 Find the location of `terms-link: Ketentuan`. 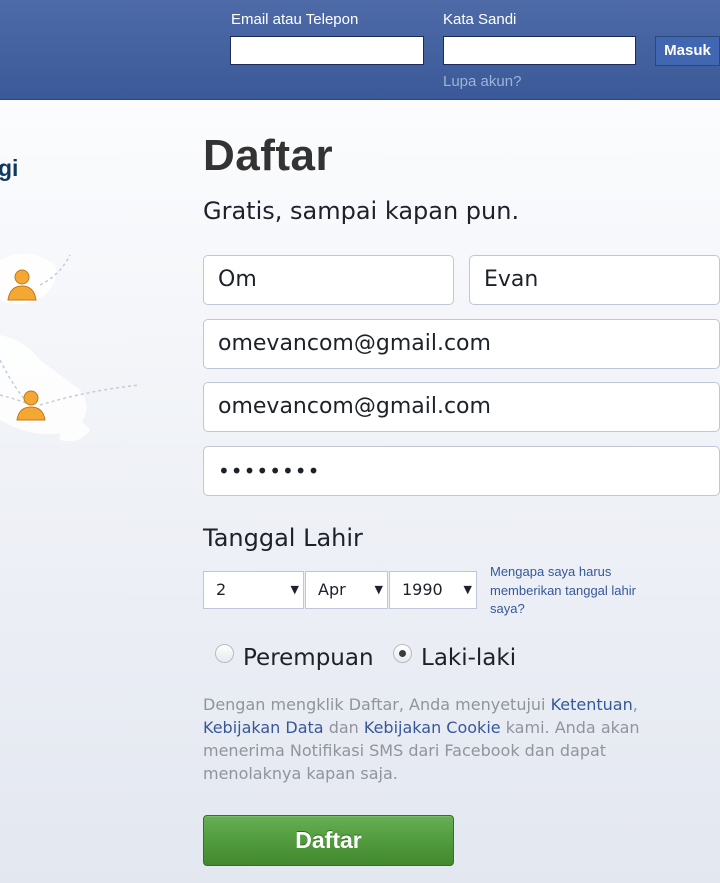

terms-link: Ketentuan is located at coordinates (592, 704).